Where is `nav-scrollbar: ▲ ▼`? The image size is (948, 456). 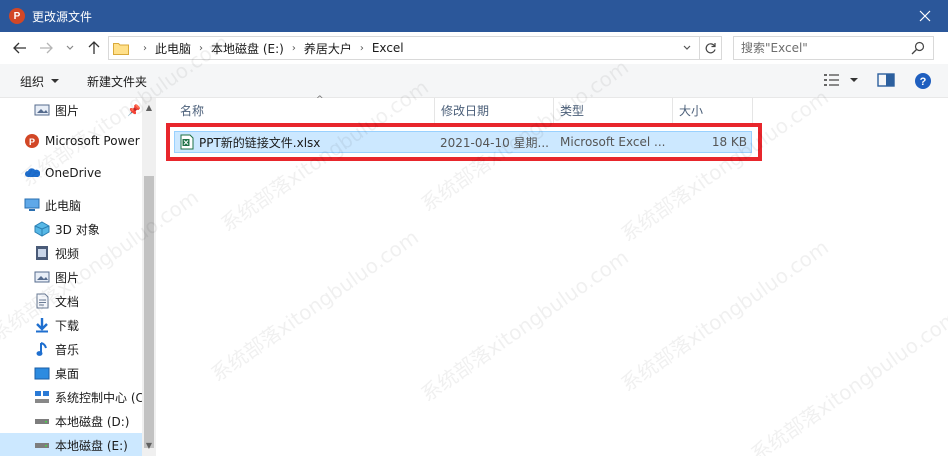
nav-scrollbar: ▲ ▼ is located at coordinates (149, 277).